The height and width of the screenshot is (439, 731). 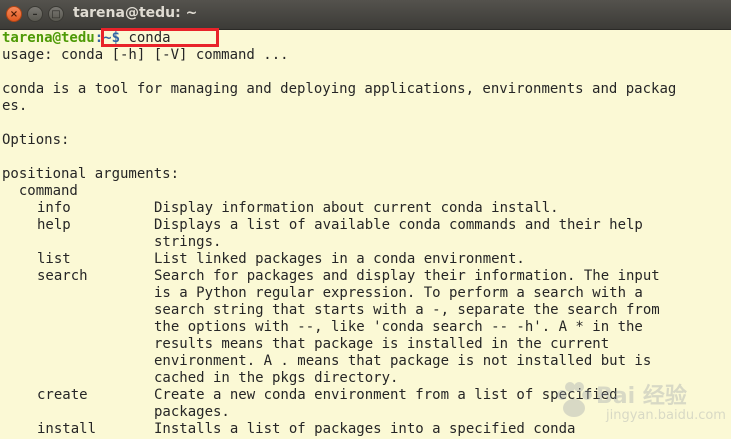 What do you see at coordinates (54, 259) in the screenshot?
I see `command-name-list: list` at bounding box center [54, 259].